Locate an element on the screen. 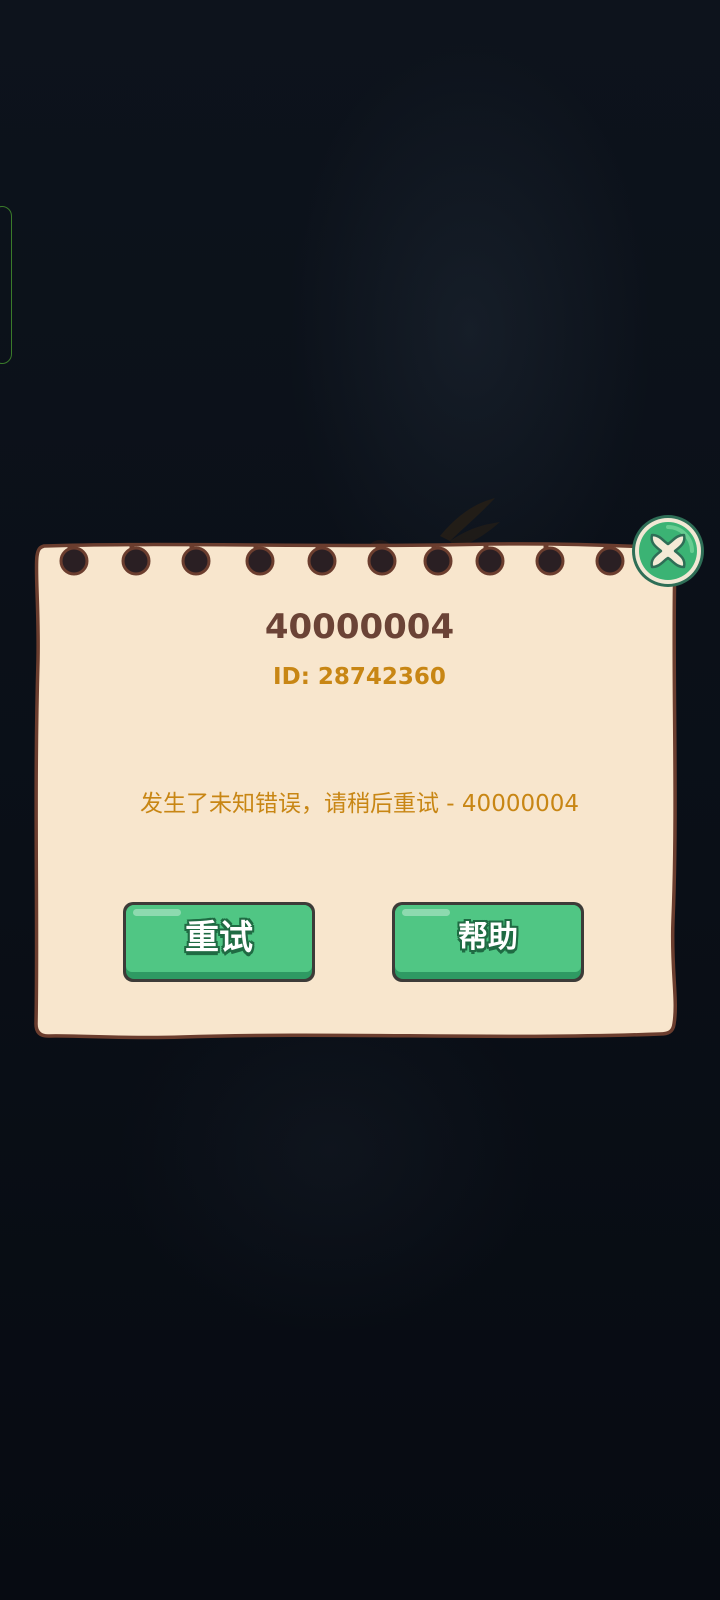 The height and width of the screenshot is (1600, 720). side-panel-tab is located at coordinates (6, 285).